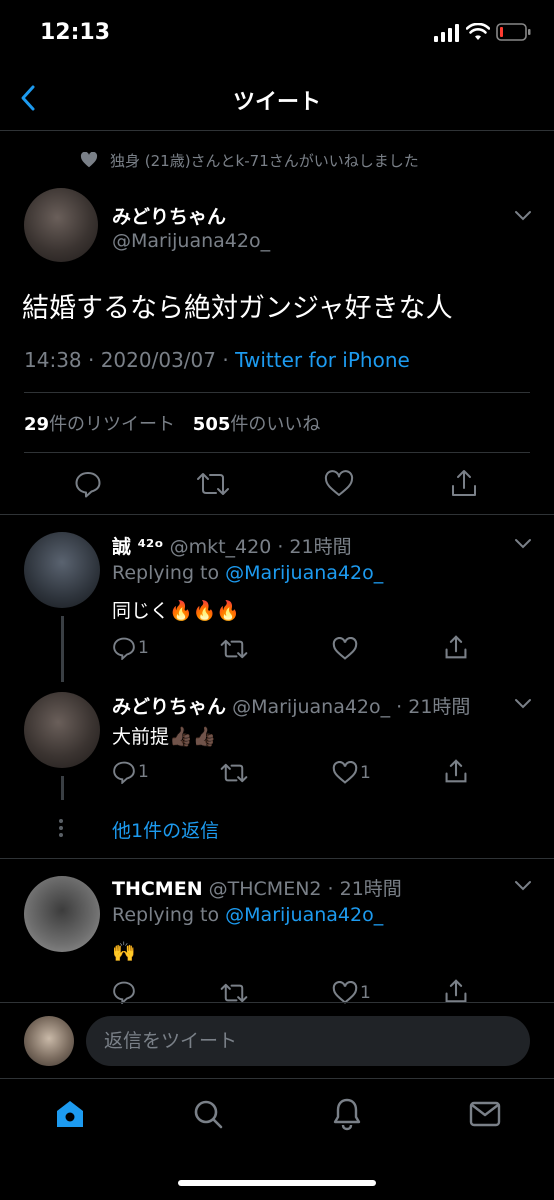 The width and height of the screenshot is (554, 1200). What do you see at coordinates (347, 1114) in the screenshot?
I see `notifications-icon` at bounding box center [347, 1114].